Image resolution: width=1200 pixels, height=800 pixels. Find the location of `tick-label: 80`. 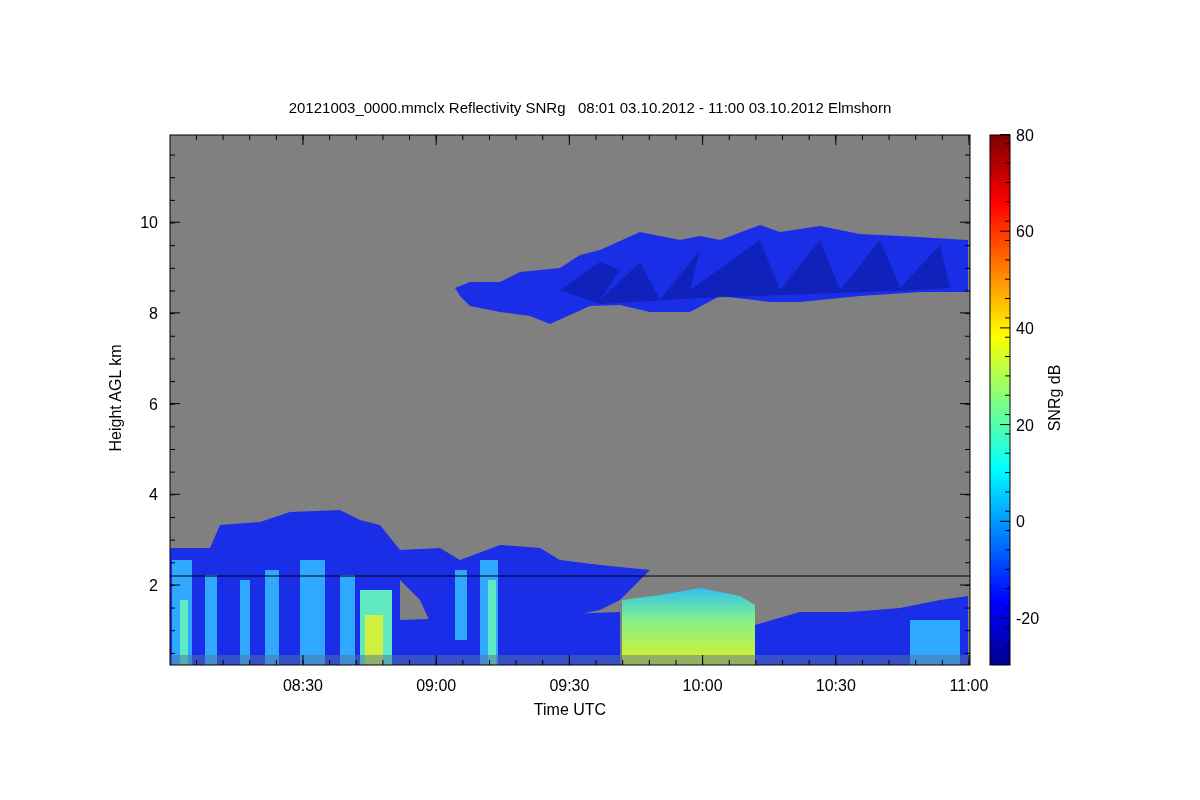

tick-label: 80 is located at coordinates (1025, 135).